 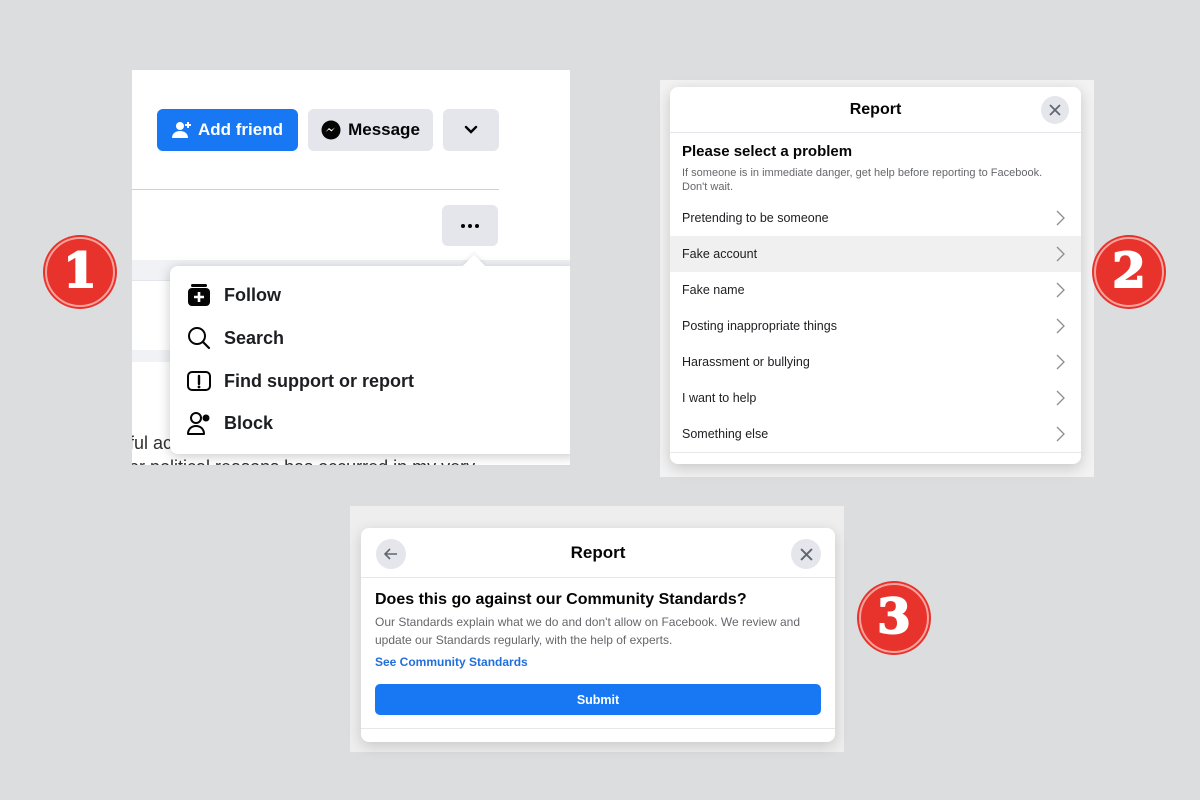 What do you see at coordinates (80, 272) in the screenshot?
I see `step-badge-1: 1` at bounding box center [80, 272].